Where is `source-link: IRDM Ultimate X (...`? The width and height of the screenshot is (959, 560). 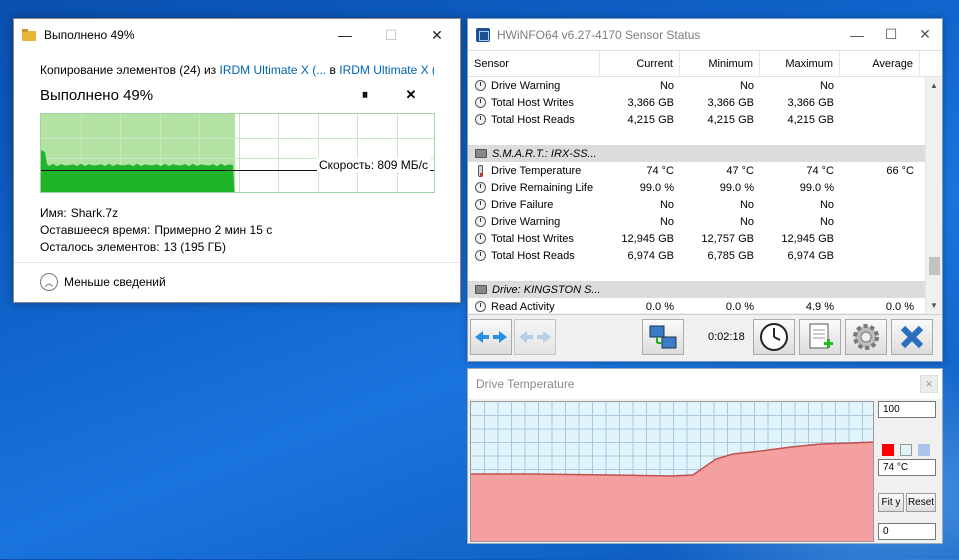 source-link: IRDM Ultimate X (... is located at coordinates (273, 70).